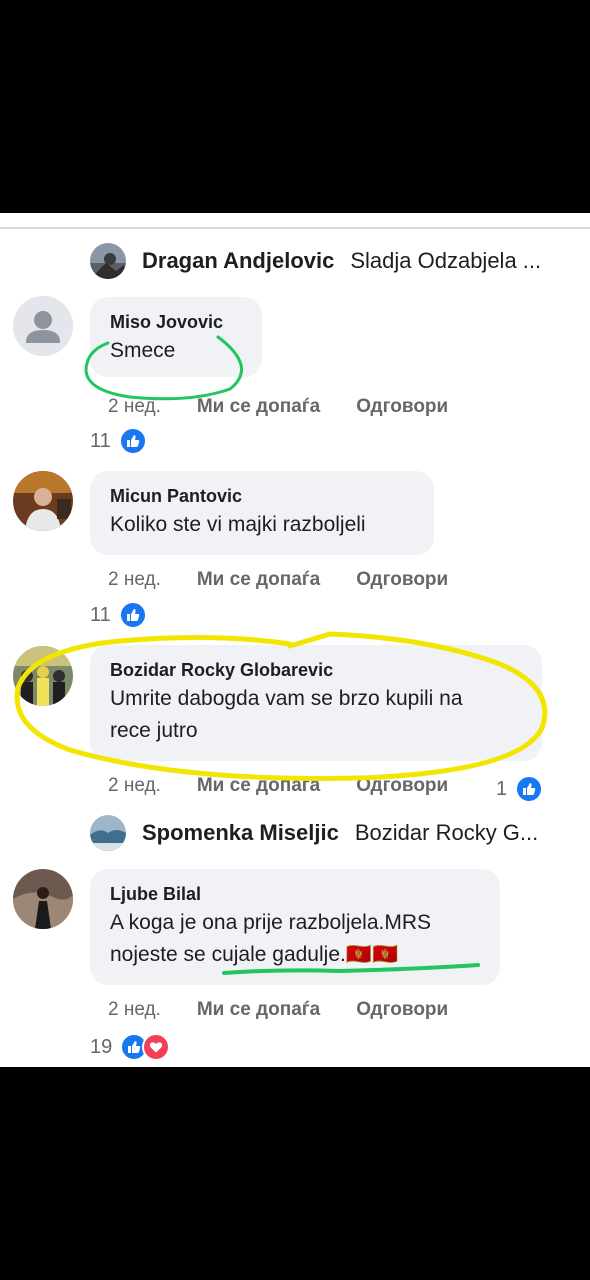  Describe the element at coordinates (295, 228) in the screenshot. I see `divider` at that location.